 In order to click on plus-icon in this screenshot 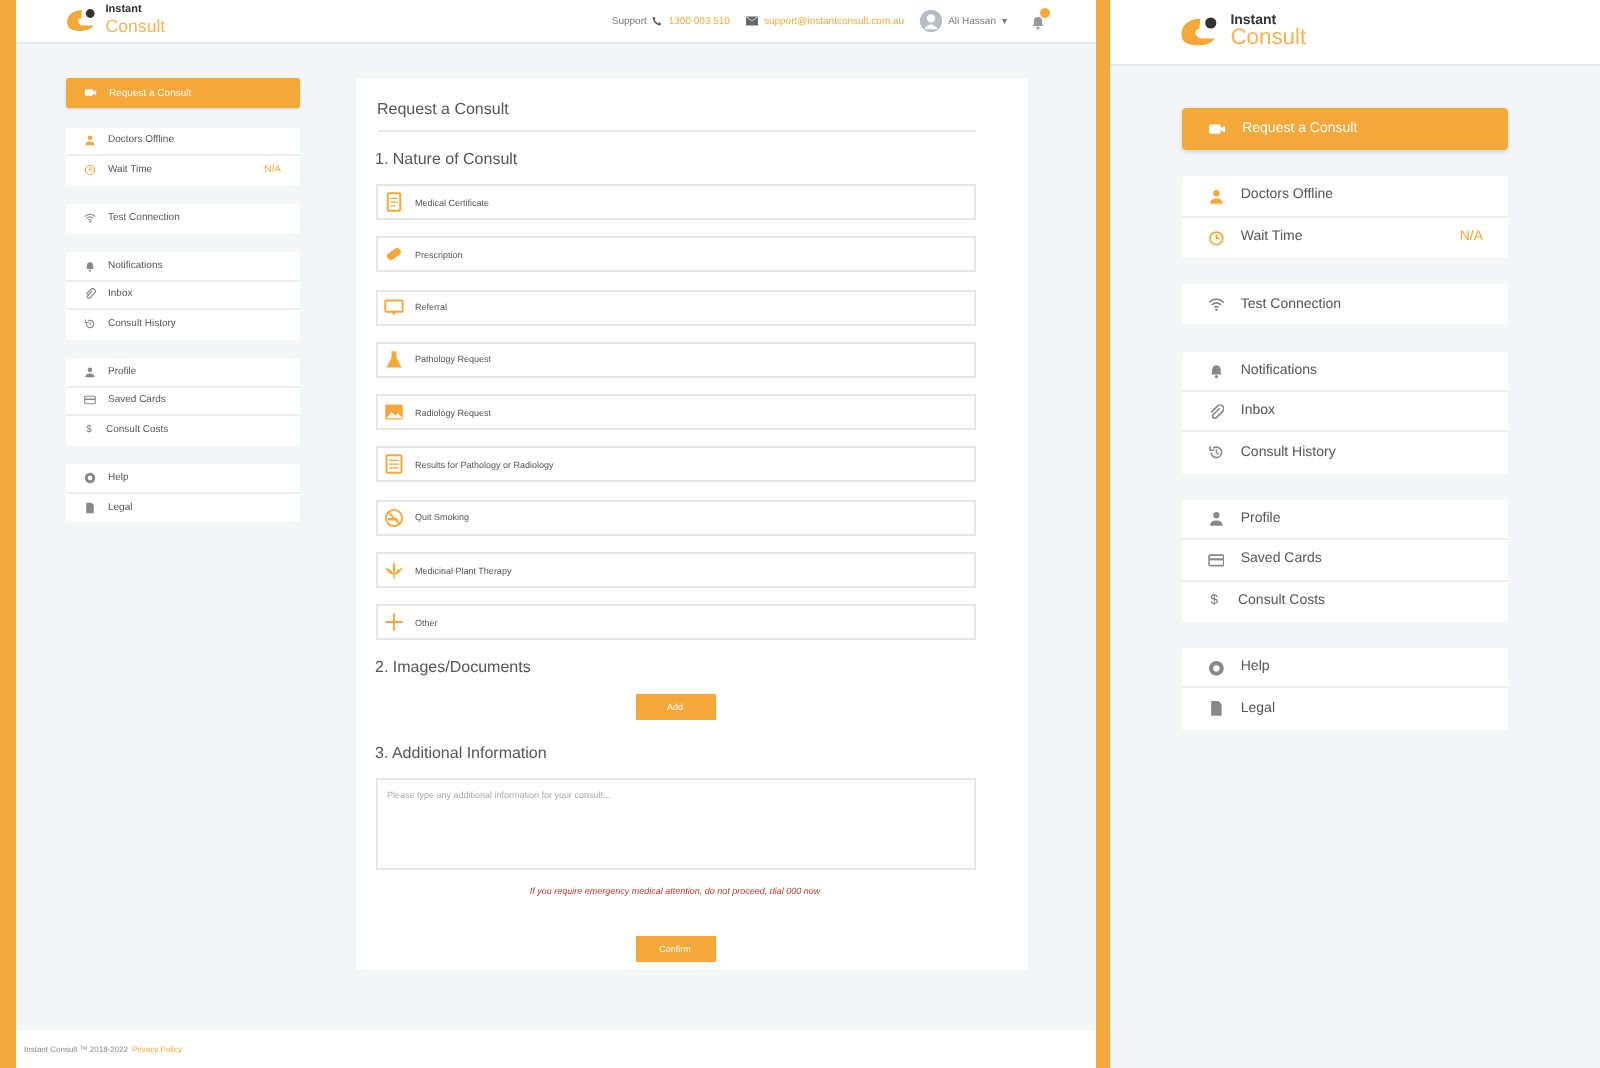, I will do `click(393, 622)`.